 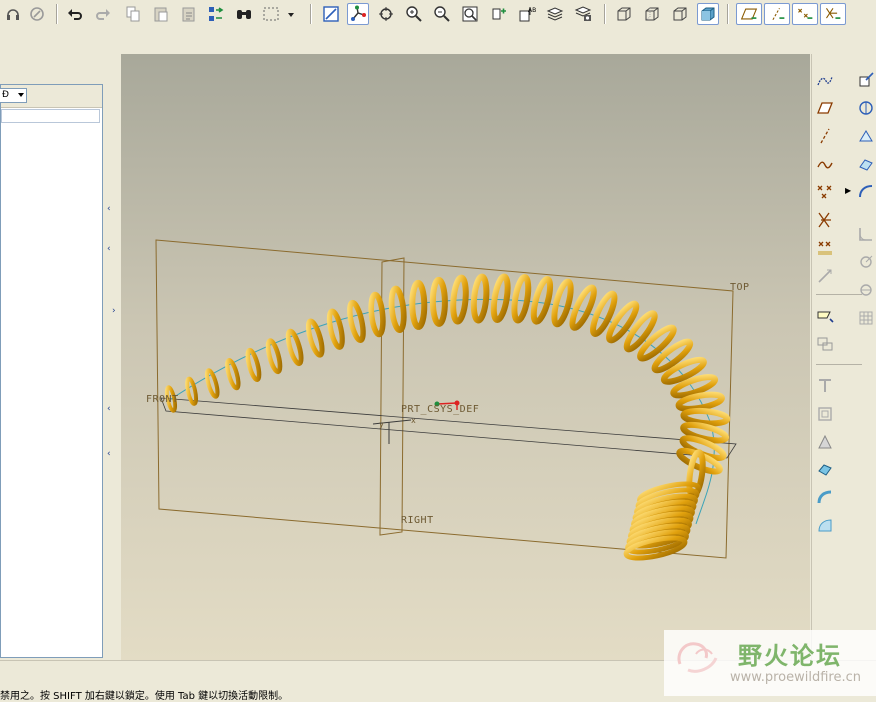 What do you see at coordinates (825, 276) in the screenshot?
I see `insert-feature-icon` at bounding box center [825, 276].